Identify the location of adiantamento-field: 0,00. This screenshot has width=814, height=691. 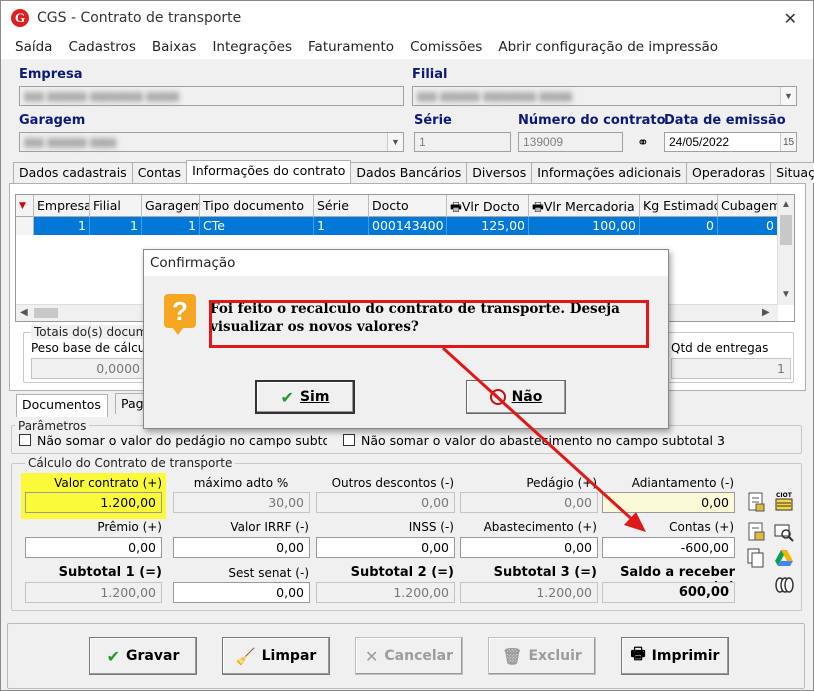
(668, 502).